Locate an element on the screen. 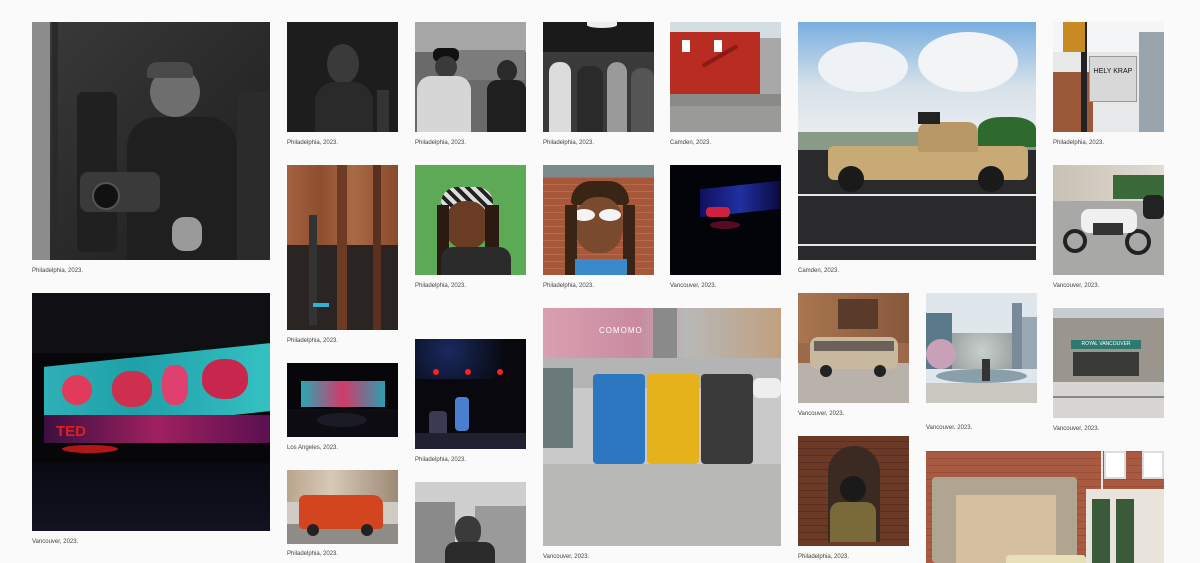 The height and width of the screenshot is (563, 1200). photo-tile: COMOMO Vancouver, 2023. is located at coordinates (662, 435).